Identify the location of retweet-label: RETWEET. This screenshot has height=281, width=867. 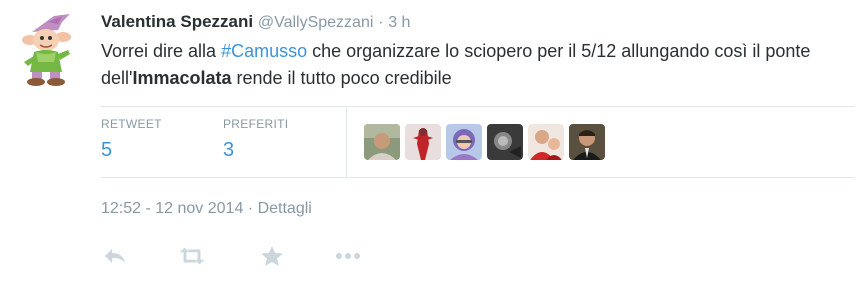
(131, 124).